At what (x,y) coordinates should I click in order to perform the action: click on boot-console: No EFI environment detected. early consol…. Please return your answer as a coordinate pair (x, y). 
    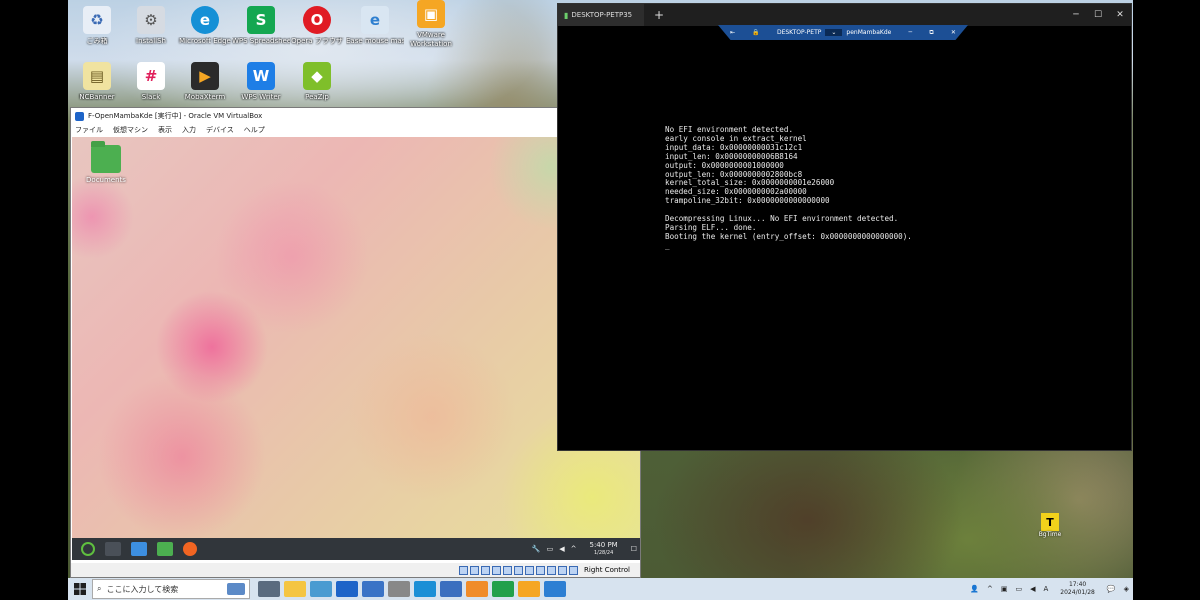
    Looking at the image, I should click on (788, 188).